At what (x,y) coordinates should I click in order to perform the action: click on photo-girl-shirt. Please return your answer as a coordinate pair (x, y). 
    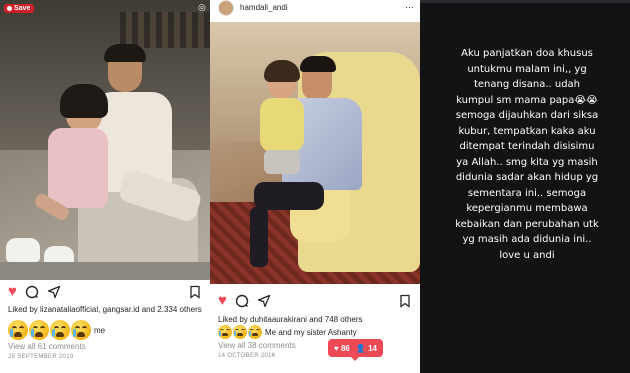
    Looking at the image, I should click on (282, 125).